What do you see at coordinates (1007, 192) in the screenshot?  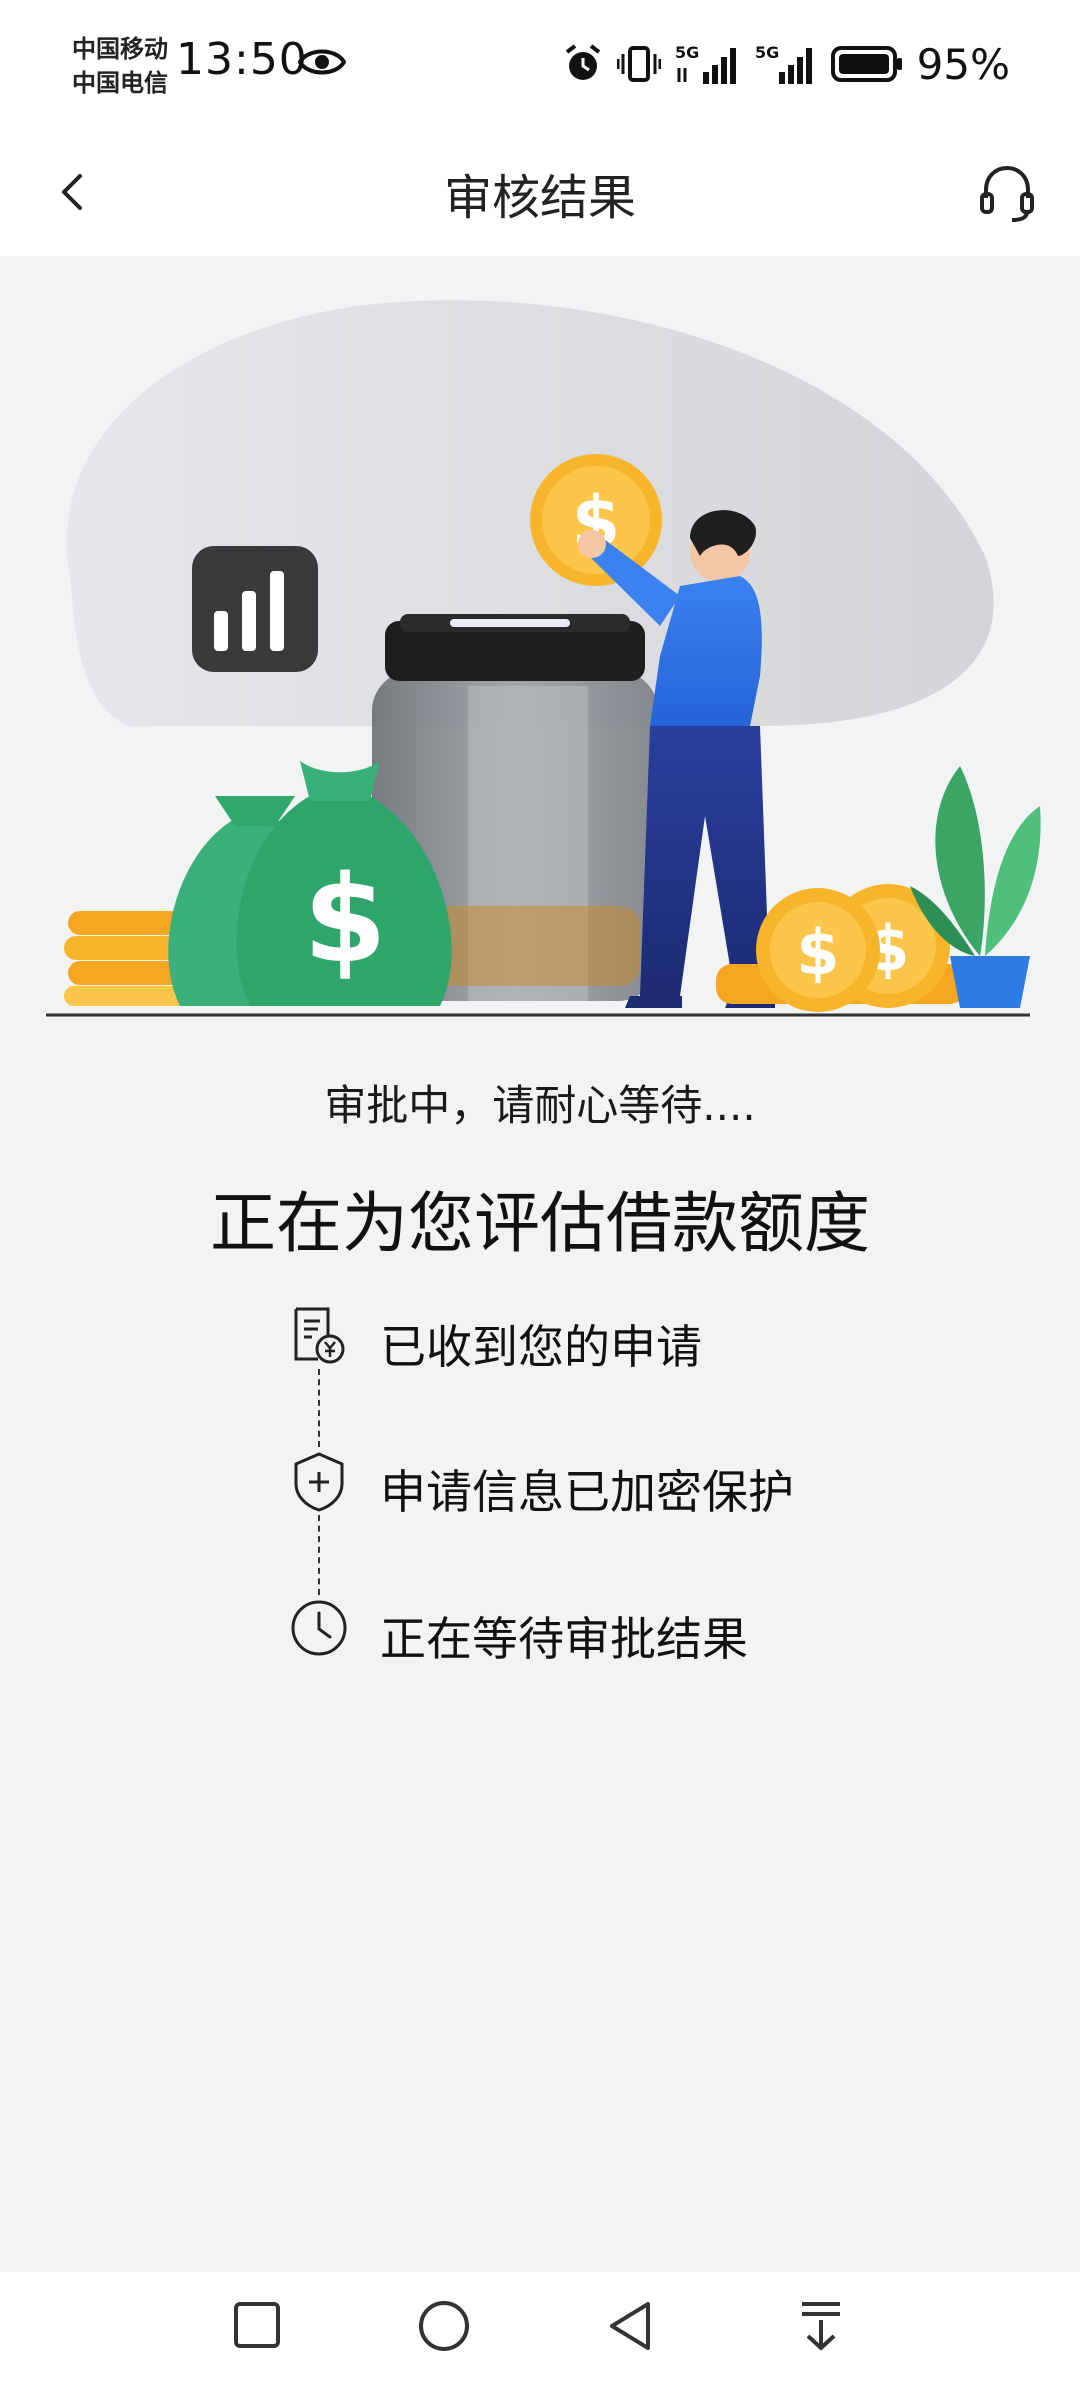 I see `headset-icon` at bounding box center [1007, 192].